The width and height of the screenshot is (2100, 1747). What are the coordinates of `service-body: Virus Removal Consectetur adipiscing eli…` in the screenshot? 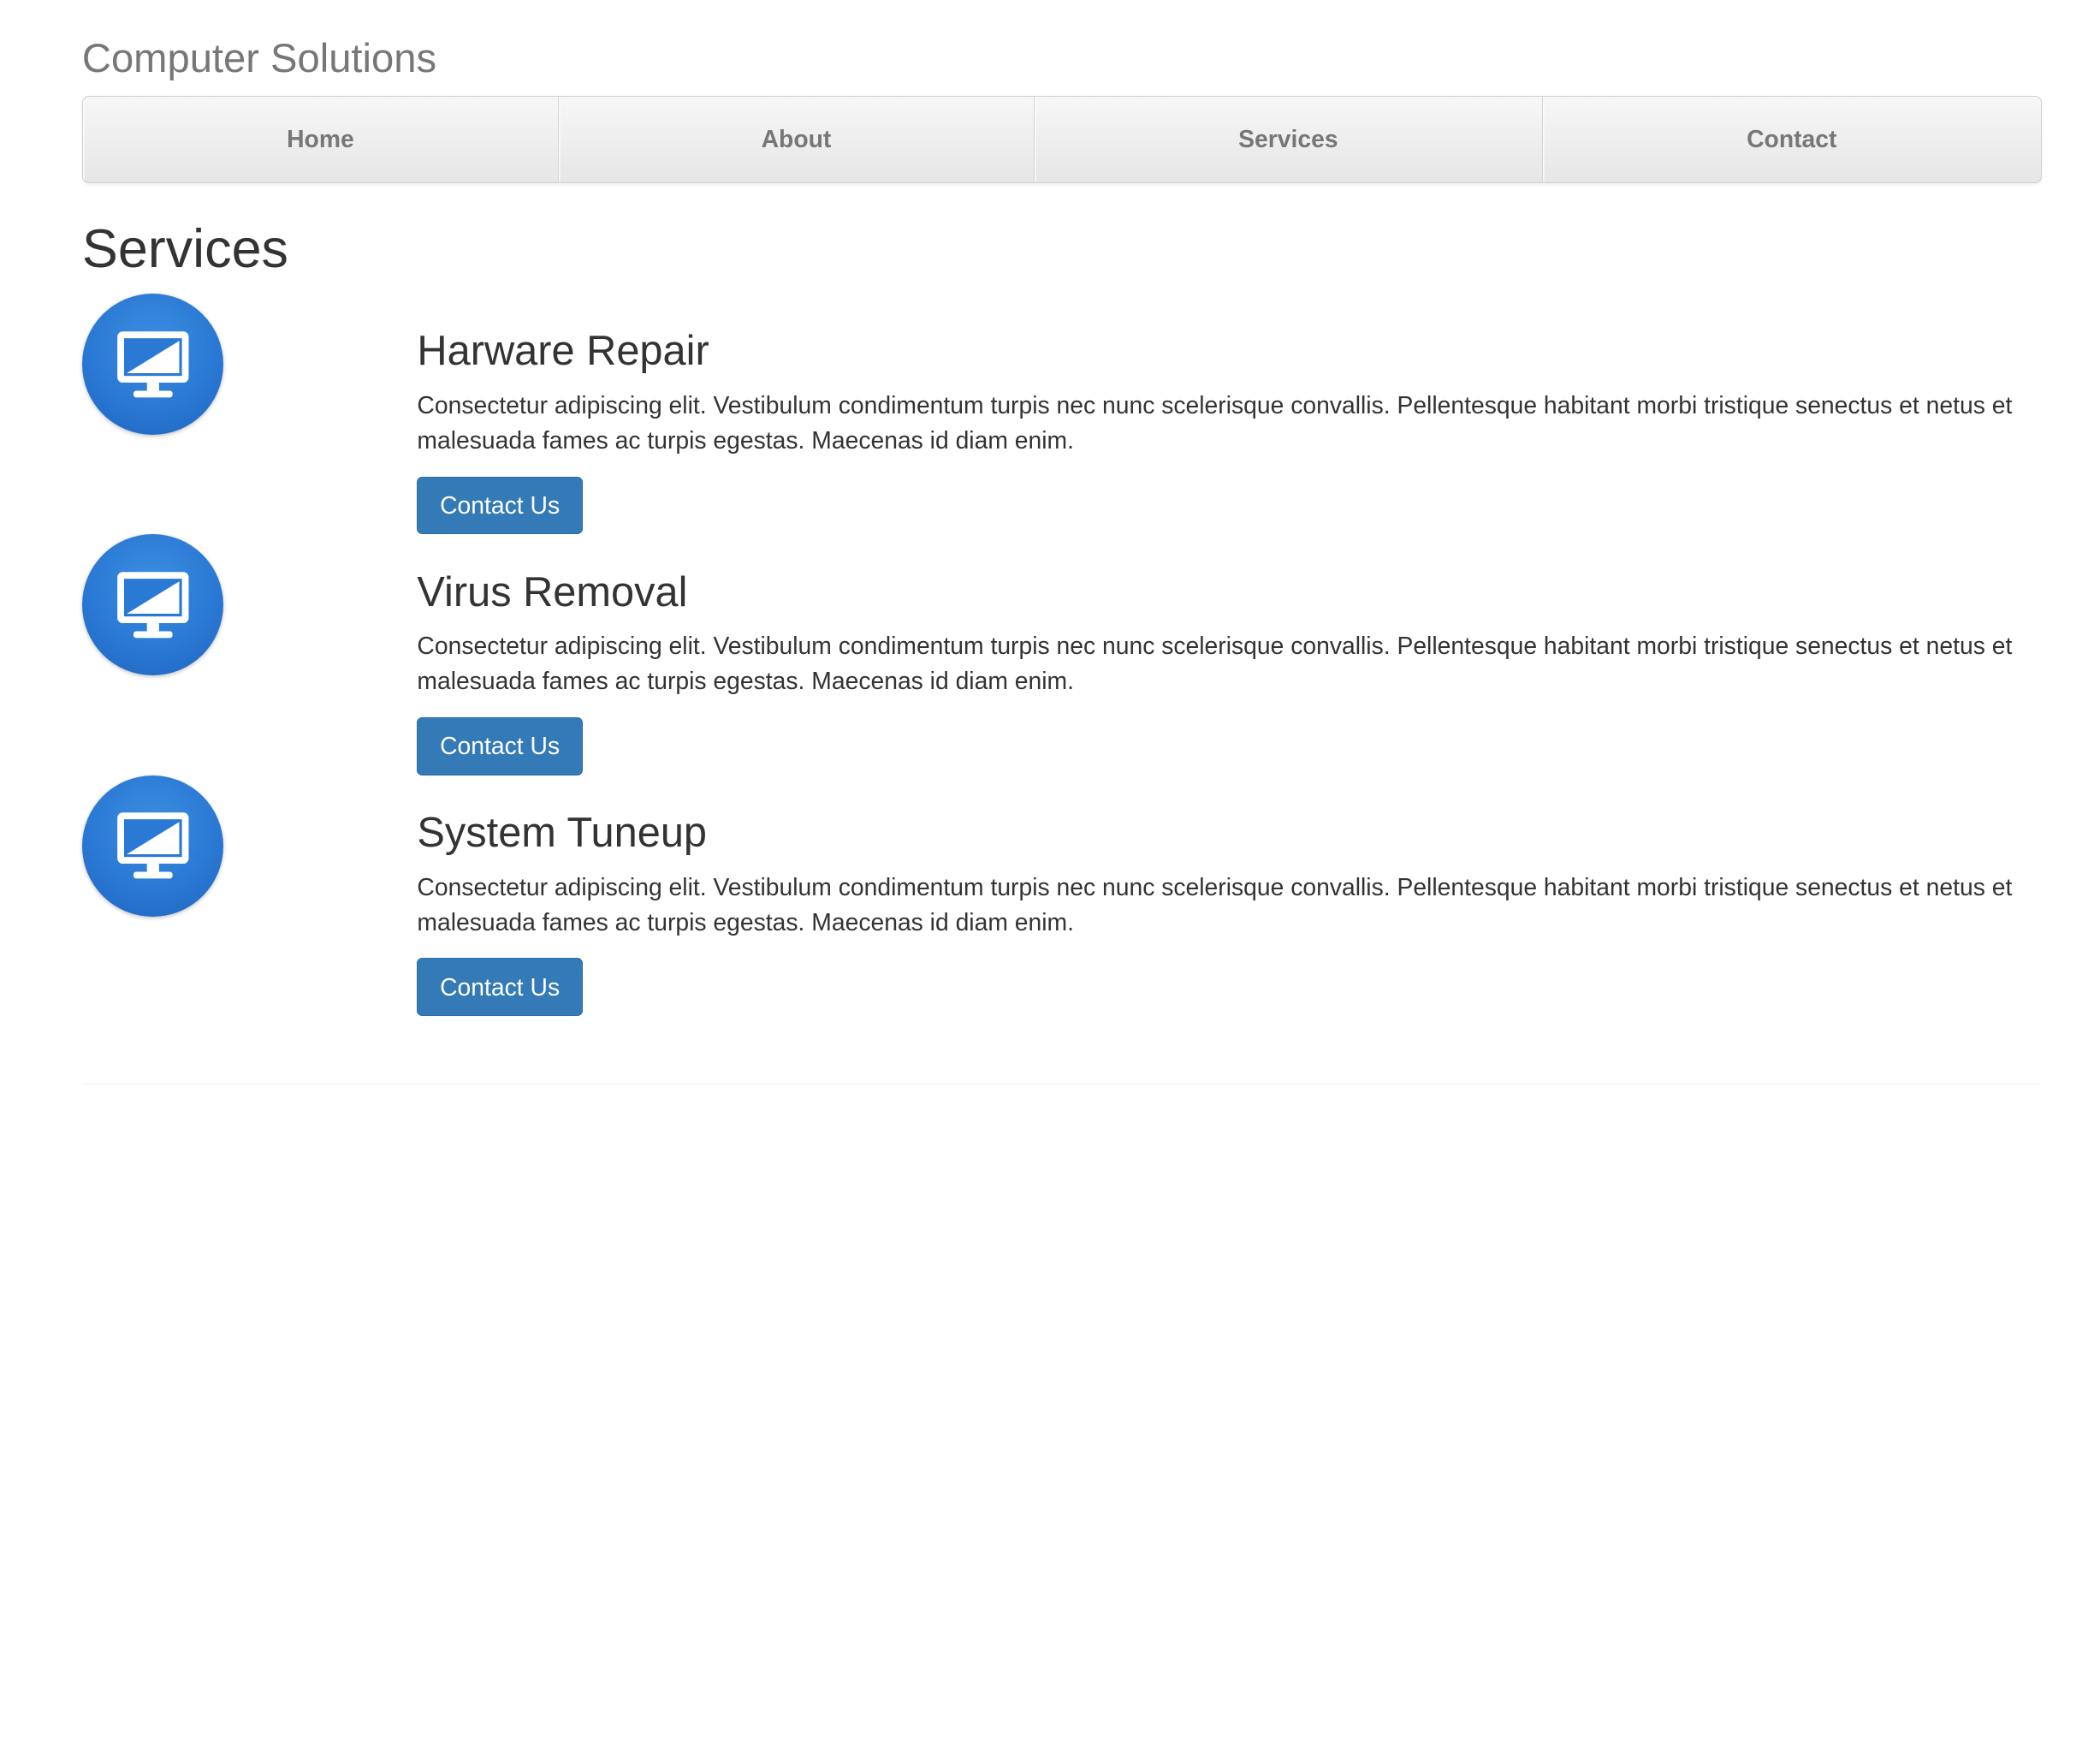 It's located at (1228, 668).